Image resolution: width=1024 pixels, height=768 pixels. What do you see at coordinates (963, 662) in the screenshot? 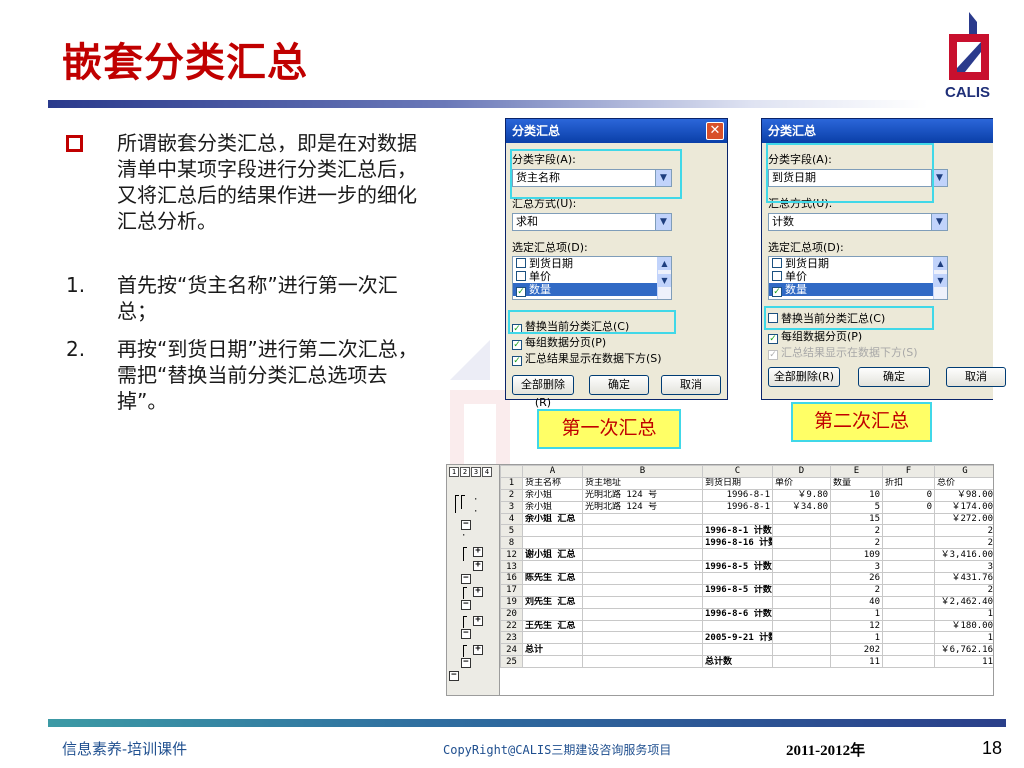
I see `table-cell: 11` at bounding box center [963, 662].